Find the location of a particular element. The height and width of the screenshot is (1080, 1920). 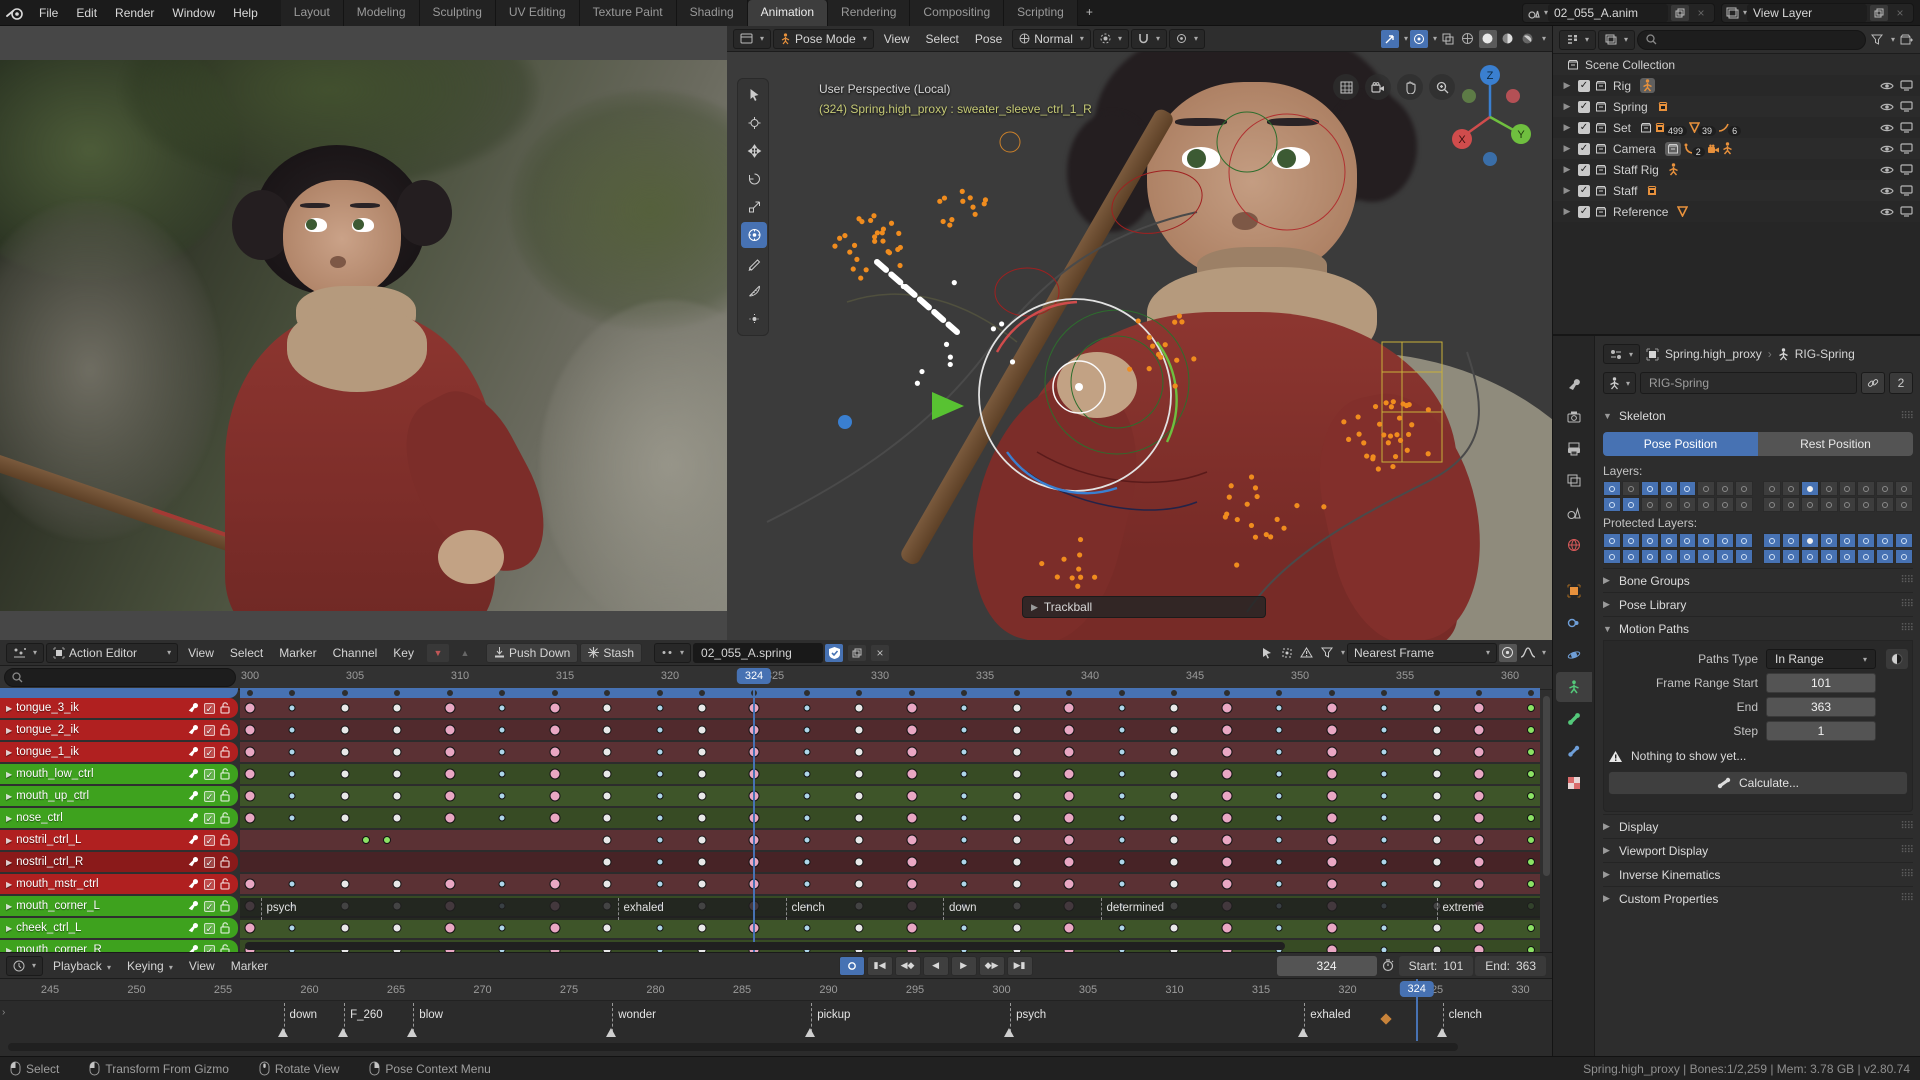

editor-type-button: ▾ is located at coordinates (752, 38).